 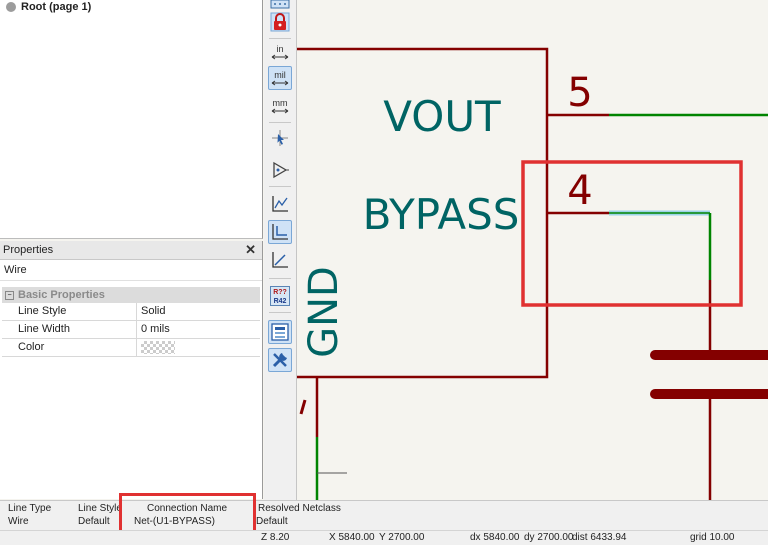 I want to click on units-inch-label: in, so click(x=279, y=49).